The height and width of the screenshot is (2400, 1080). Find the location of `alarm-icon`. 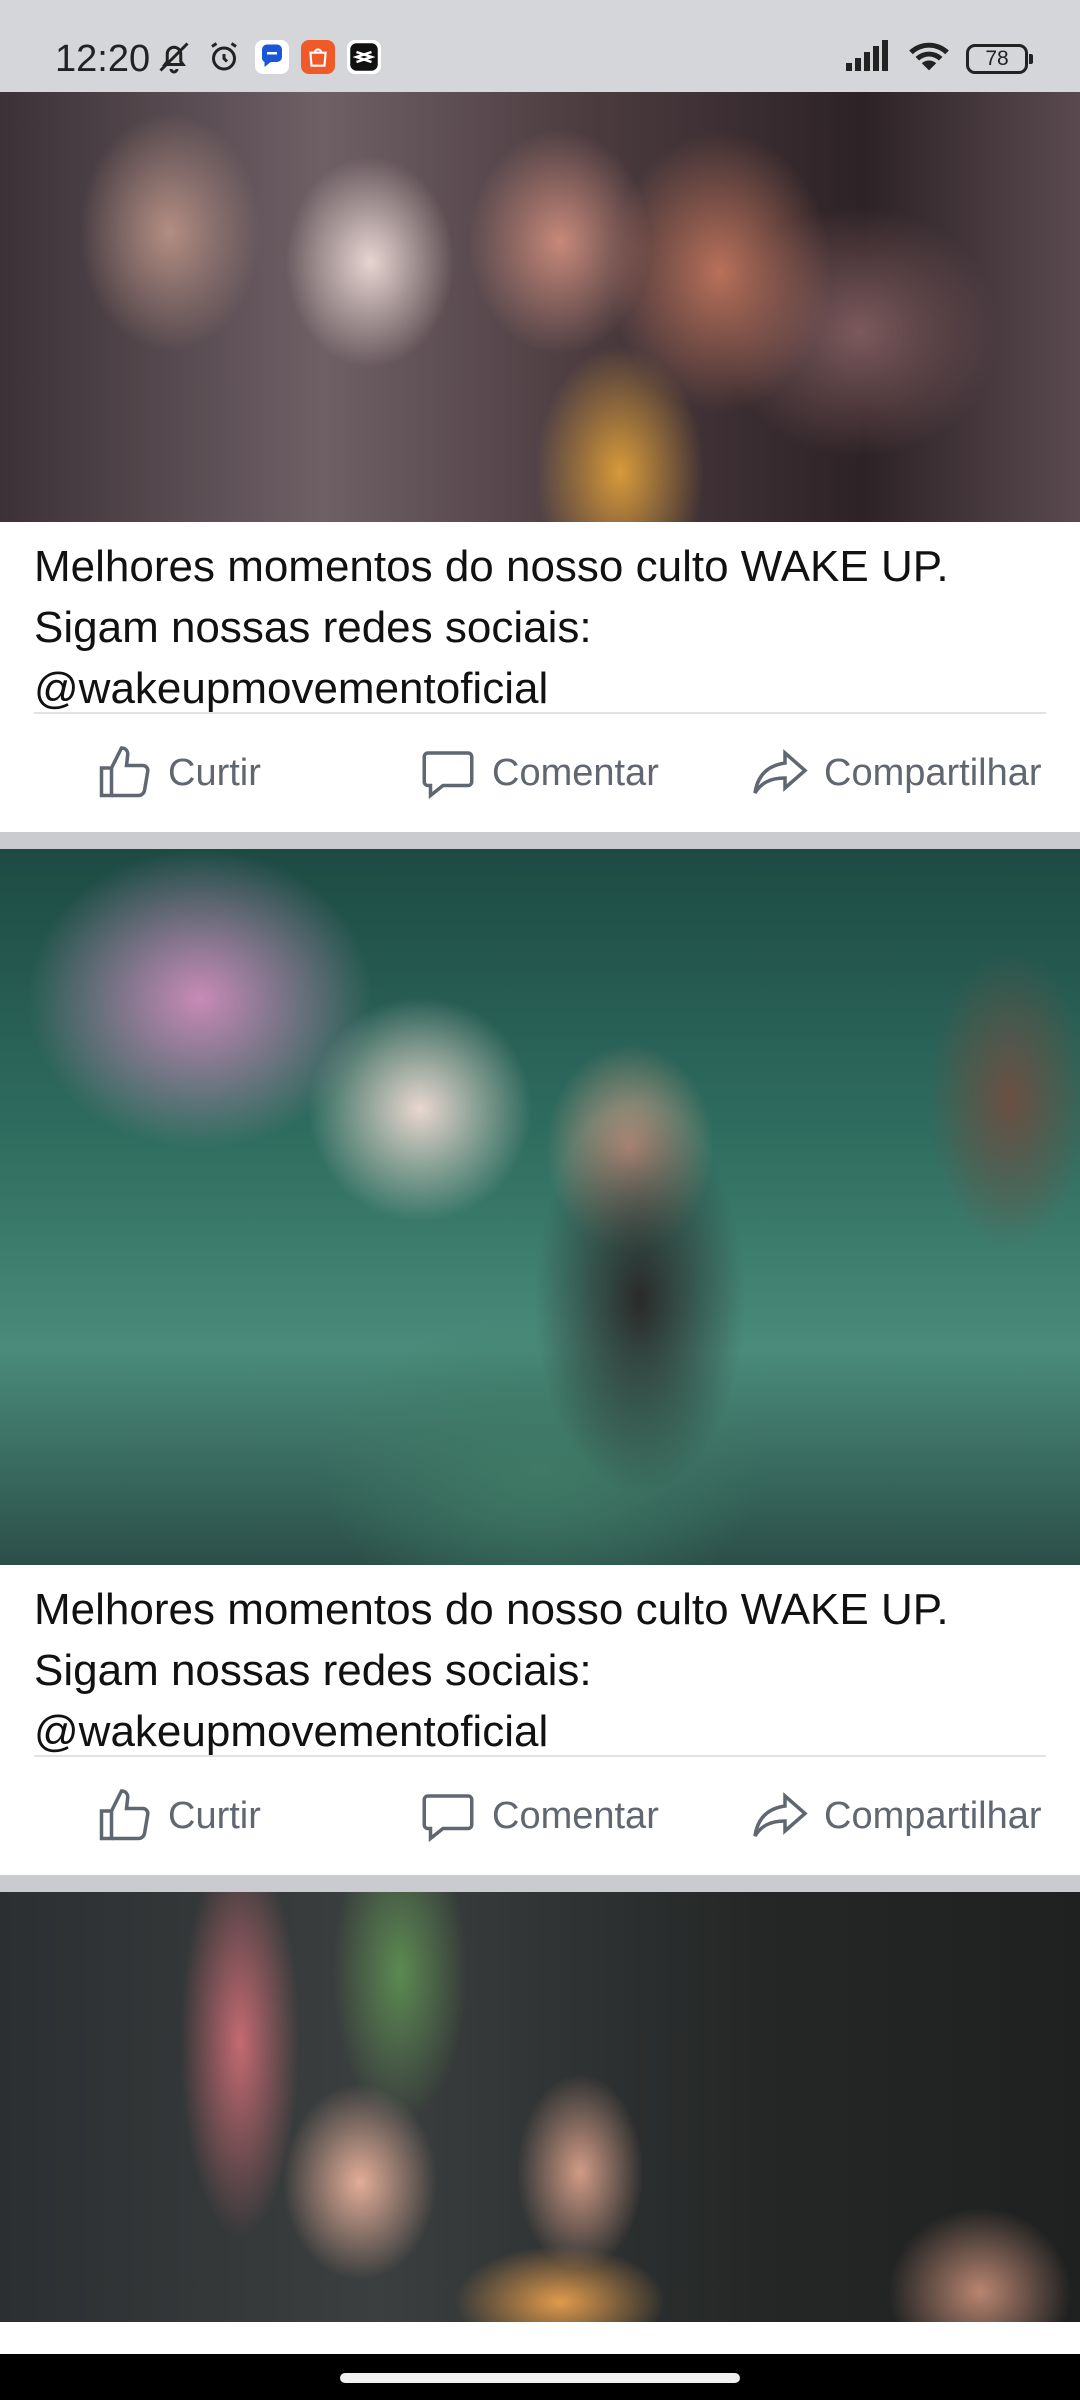

alarm-icon is located at coordinates (224, 57).